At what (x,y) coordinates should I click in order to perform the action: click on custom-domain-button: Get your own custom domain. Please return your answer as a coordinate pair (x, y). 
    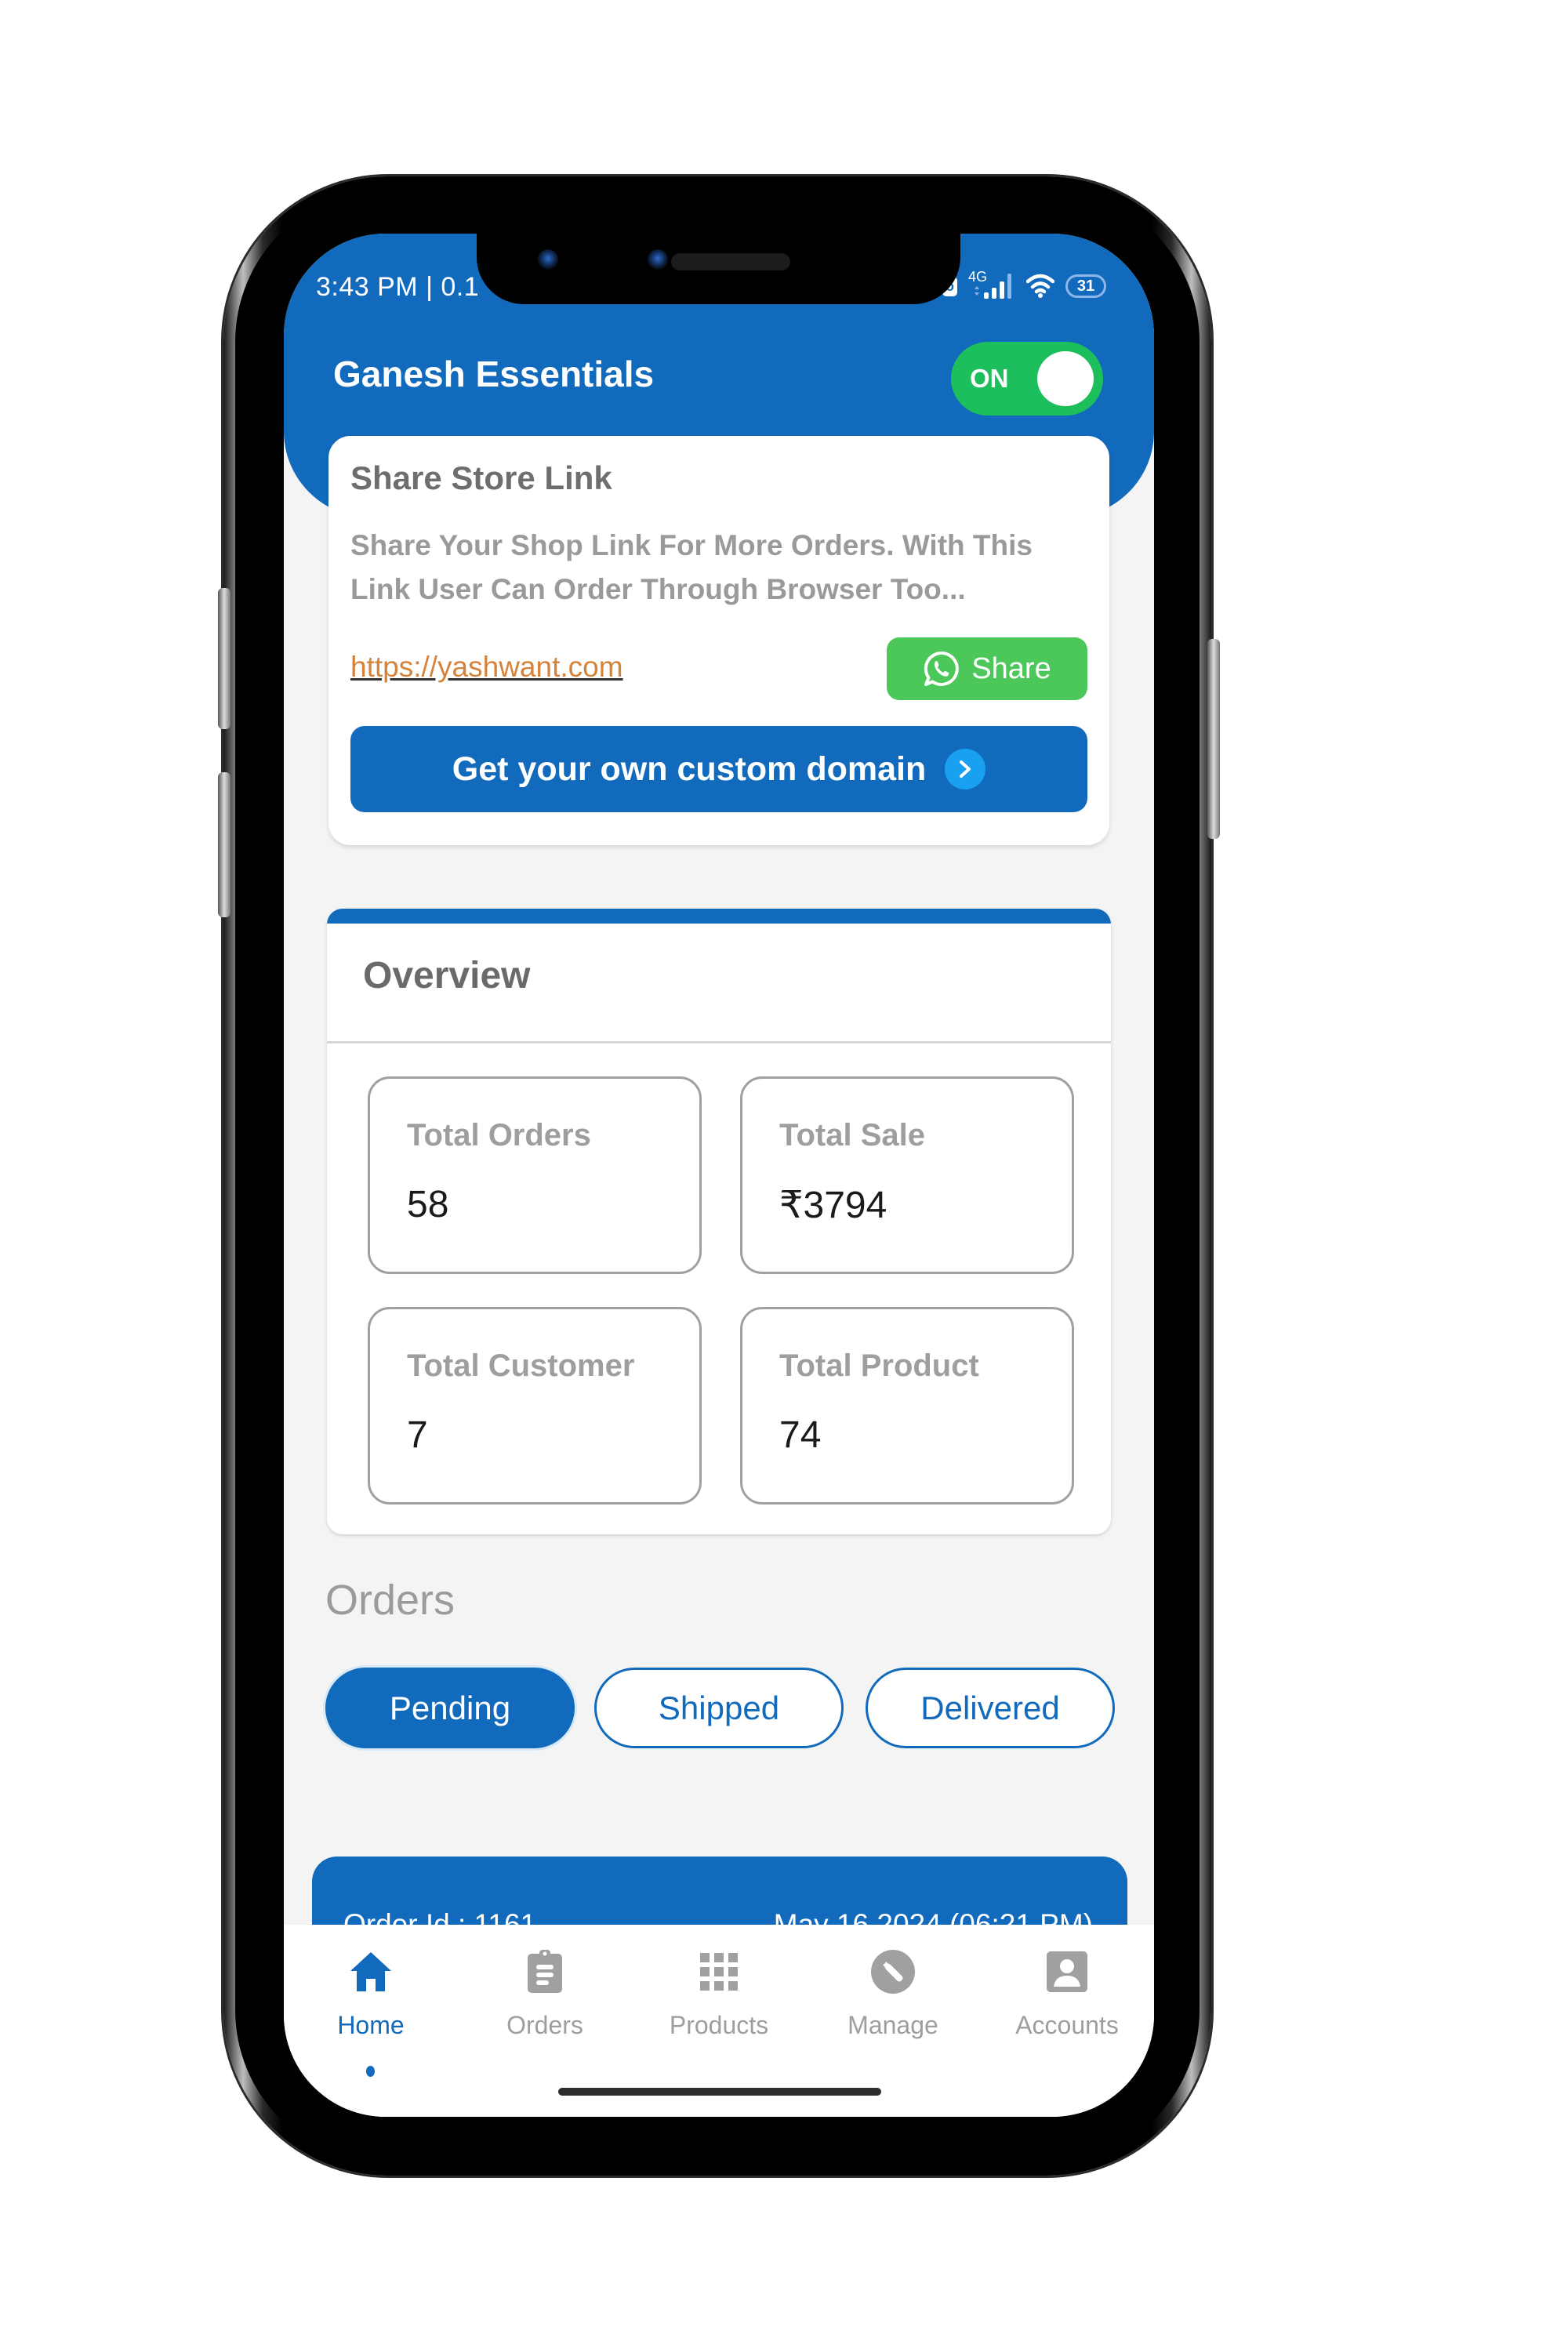
    Looking at the image, I should click on (718, 769).